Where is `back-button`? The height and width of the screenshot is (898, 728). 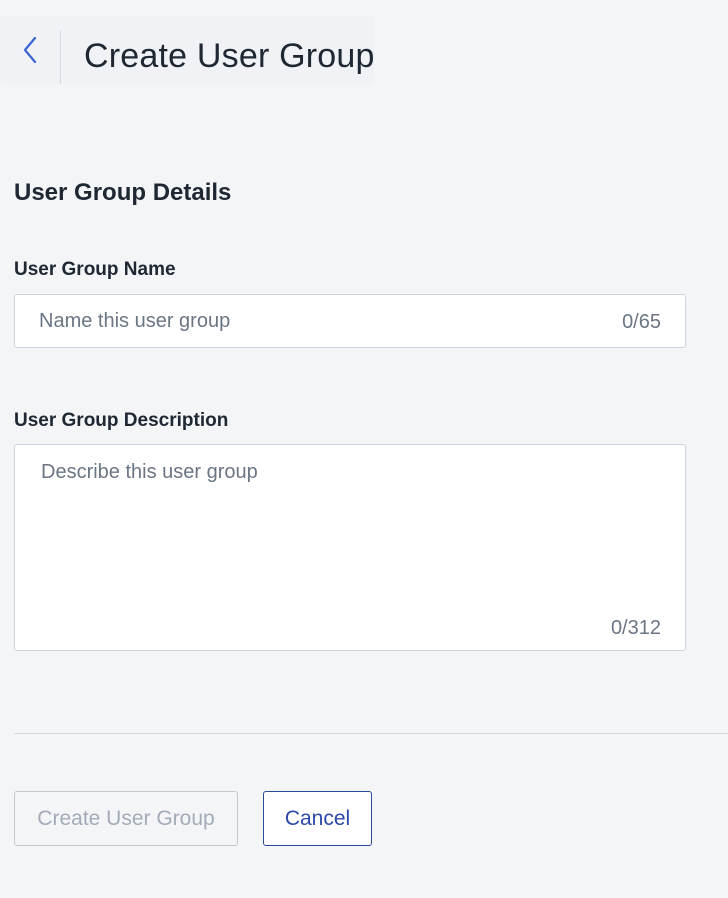
back-button is located at coordinates (30, 50).